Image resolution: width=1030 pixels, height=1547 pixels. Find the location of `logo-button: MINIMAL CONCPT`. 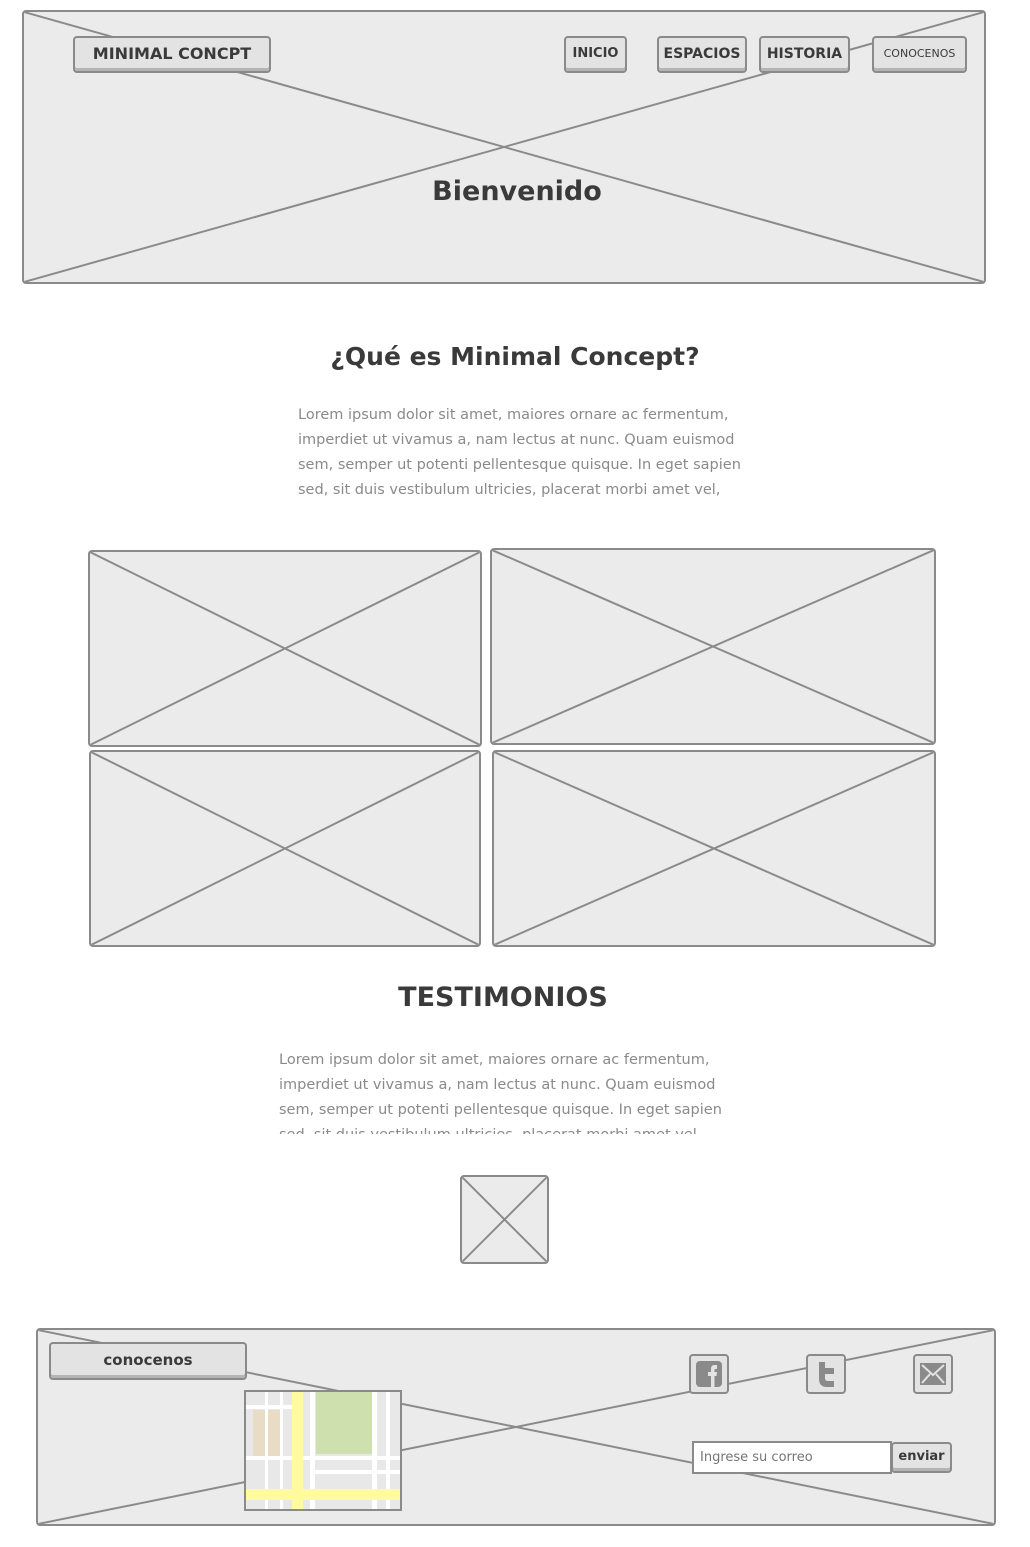

logo-button: MINIMAL CONCPT is located at coordinates (172, 54).